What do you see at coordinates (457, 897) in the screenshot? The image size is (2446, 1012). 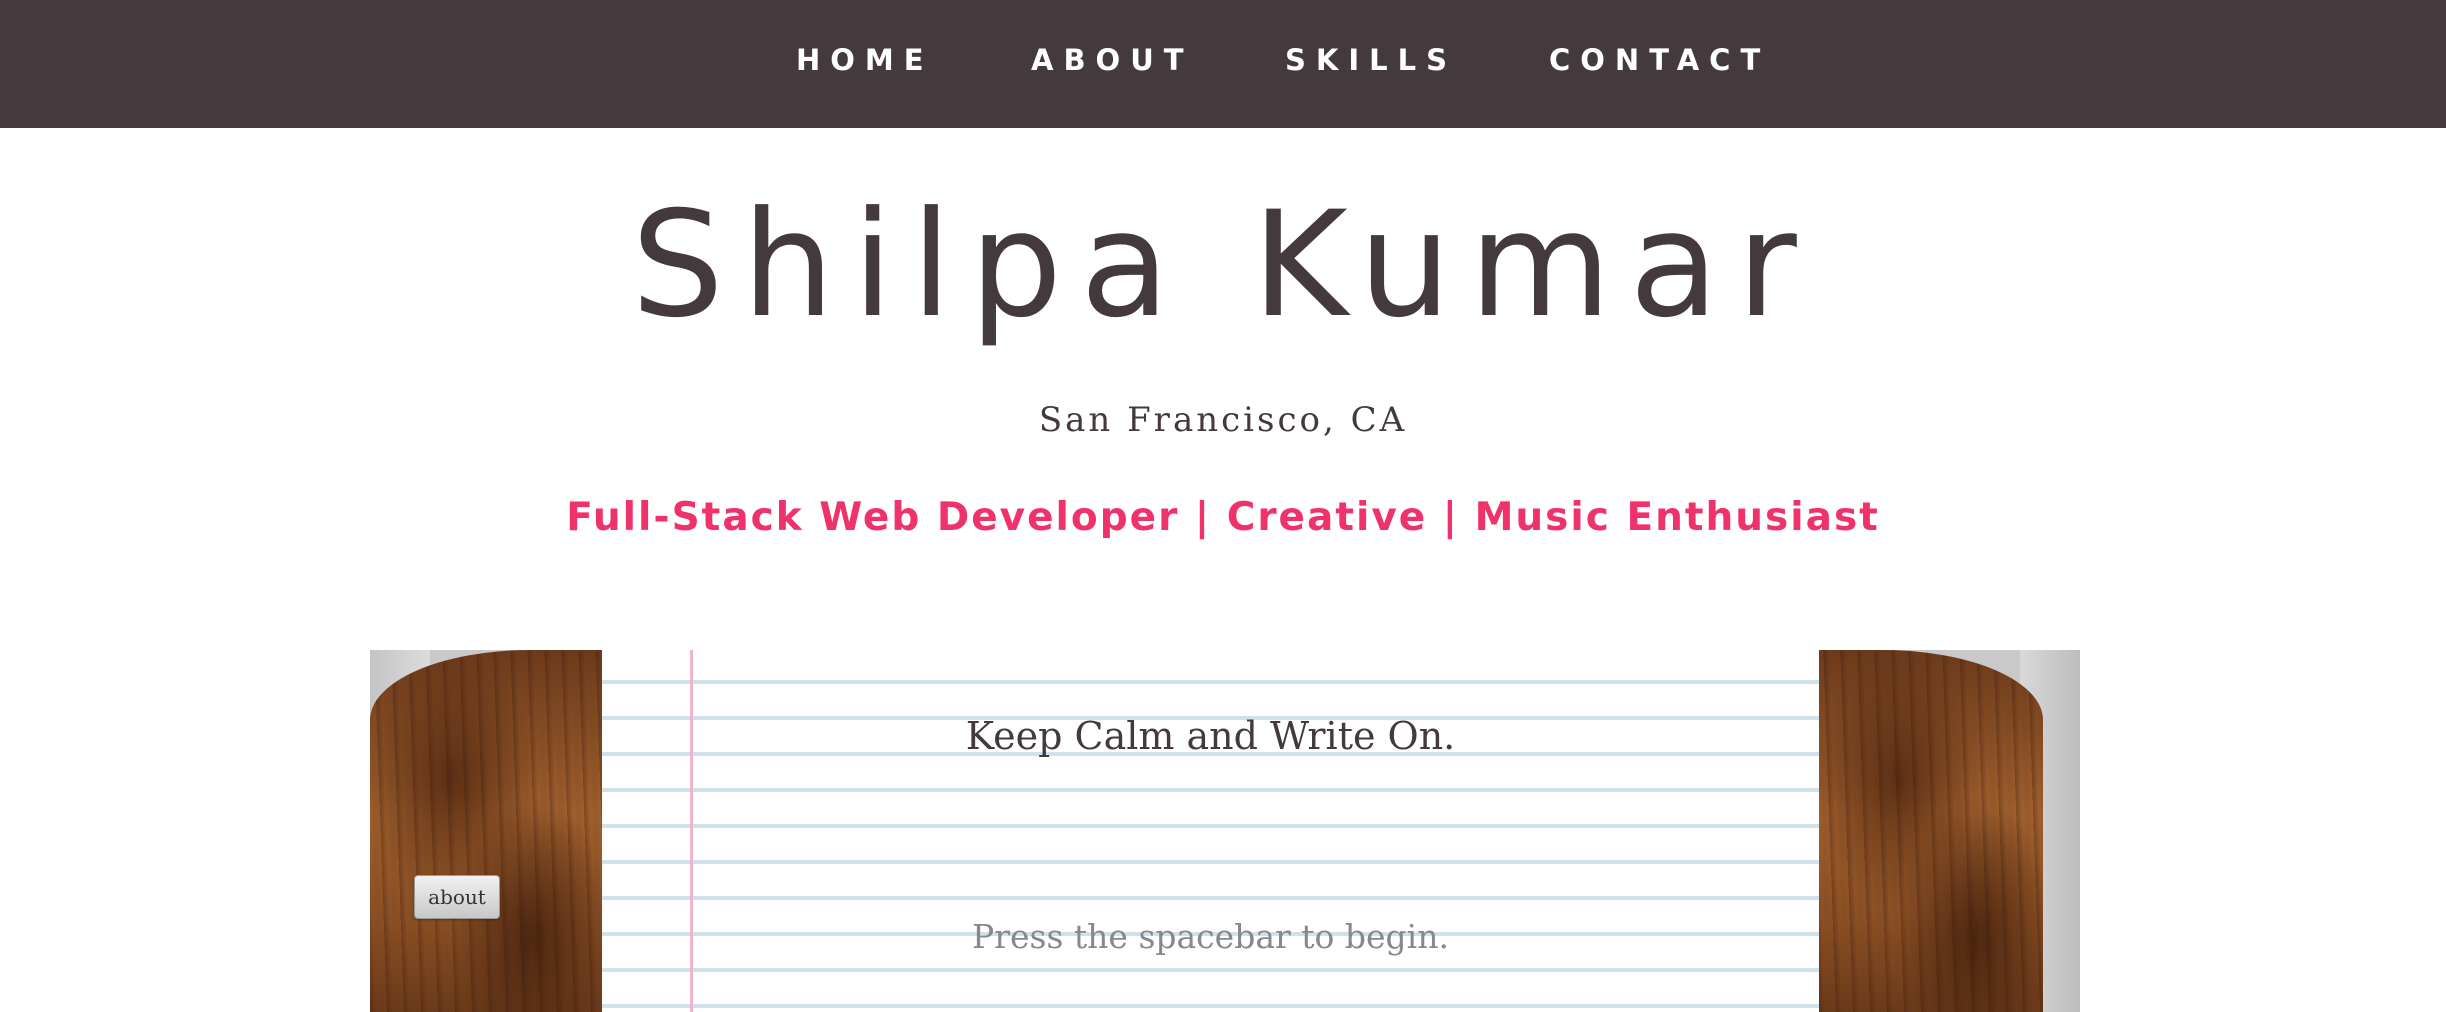 I see `about-button: about` at bounding box center [457, 897].